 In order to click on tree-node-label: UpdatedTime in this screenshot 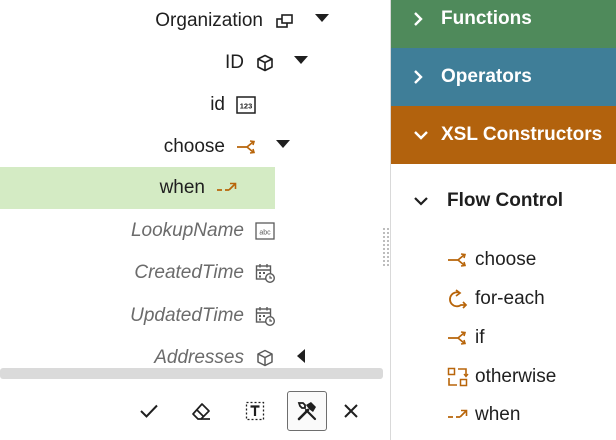, I will do `click(187, 315)`.